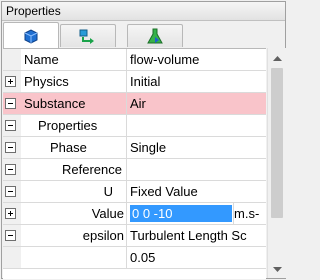  I want to click on property-value-editor: 0 0 -10 m.s-, so click(197, 213).